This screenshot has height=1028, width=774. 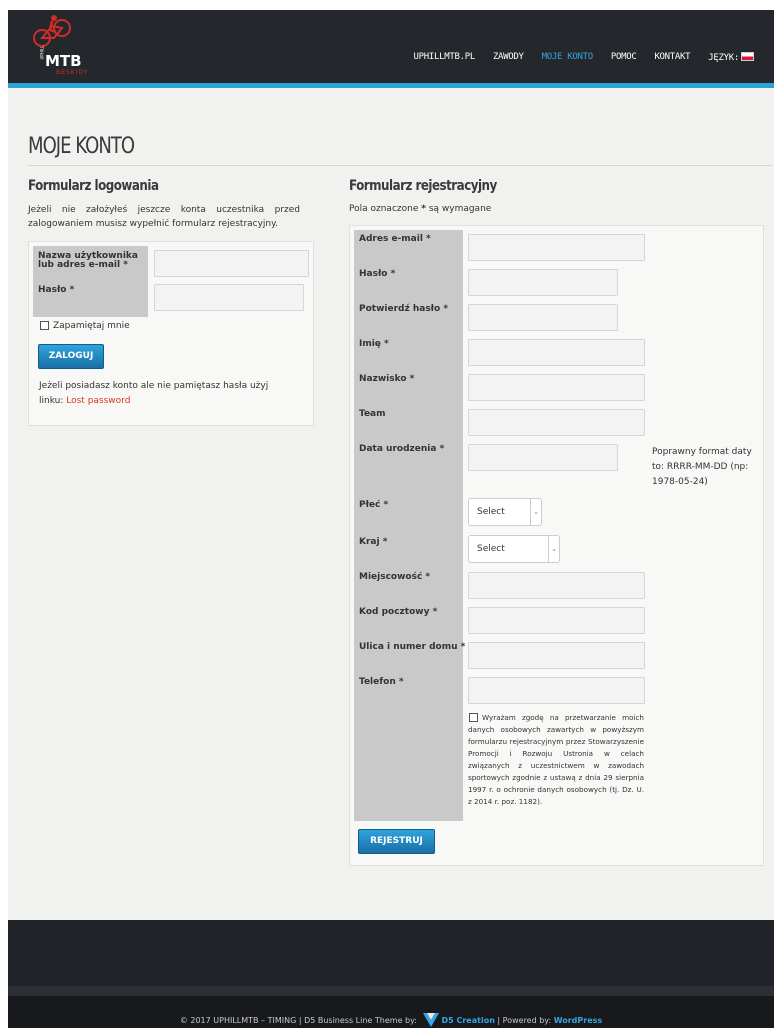 I want to click on street-input, so click(x=556, y=655).